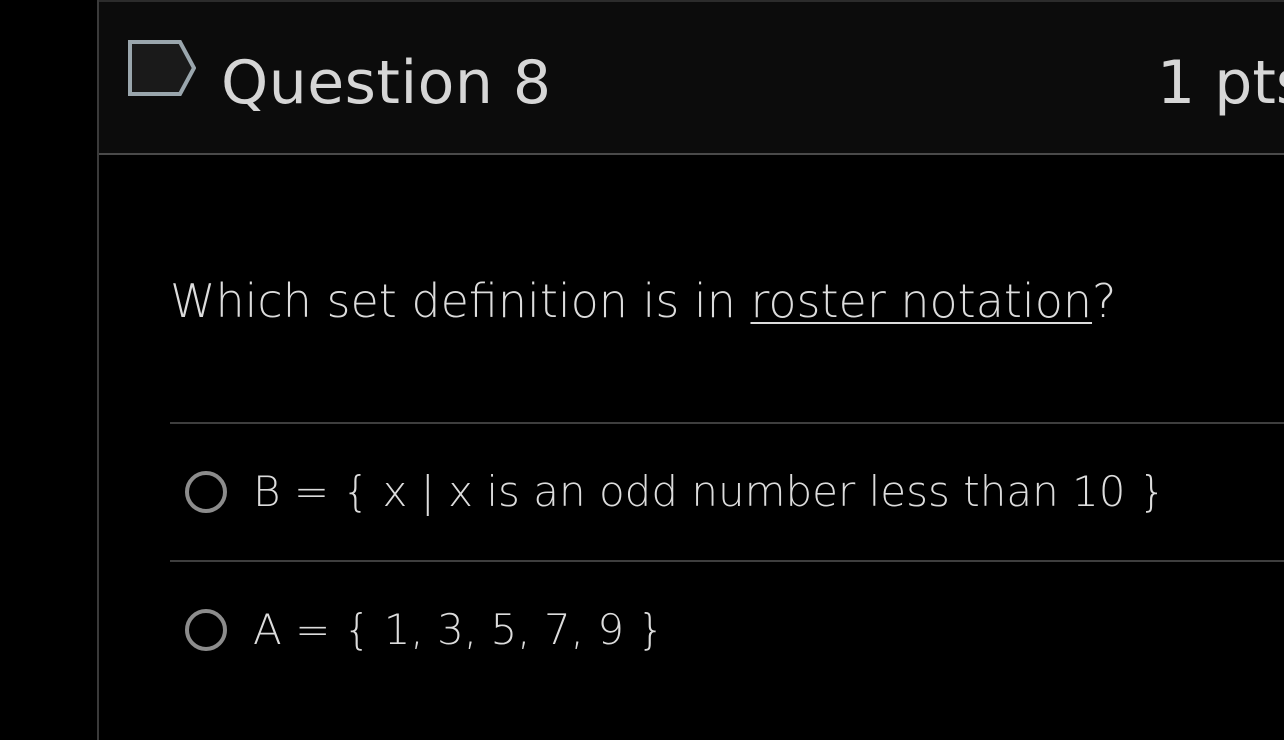 This screenshot has width=1284, height=740. What do you see at coordinates (460, 301) in the screenshot?
I see `question-text-before: Which set definition is in` at bounding box center [460, 301].